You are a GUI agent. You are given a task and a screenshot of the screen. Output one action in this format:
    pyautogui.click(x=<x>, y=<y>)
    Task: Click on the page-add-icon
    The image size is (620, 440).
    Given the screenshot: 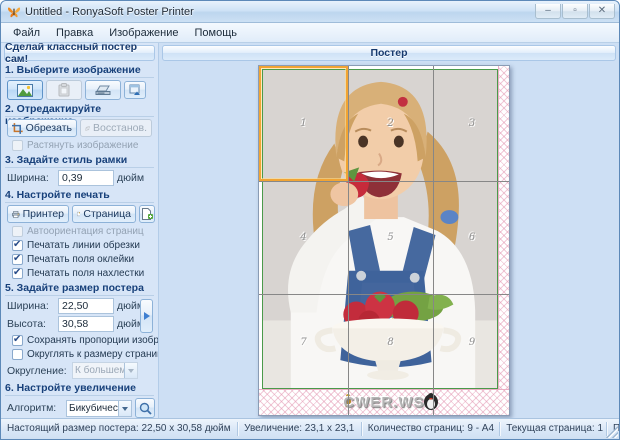 What is the action you would take?
    pyautogui.click(x=147, y=214)
    